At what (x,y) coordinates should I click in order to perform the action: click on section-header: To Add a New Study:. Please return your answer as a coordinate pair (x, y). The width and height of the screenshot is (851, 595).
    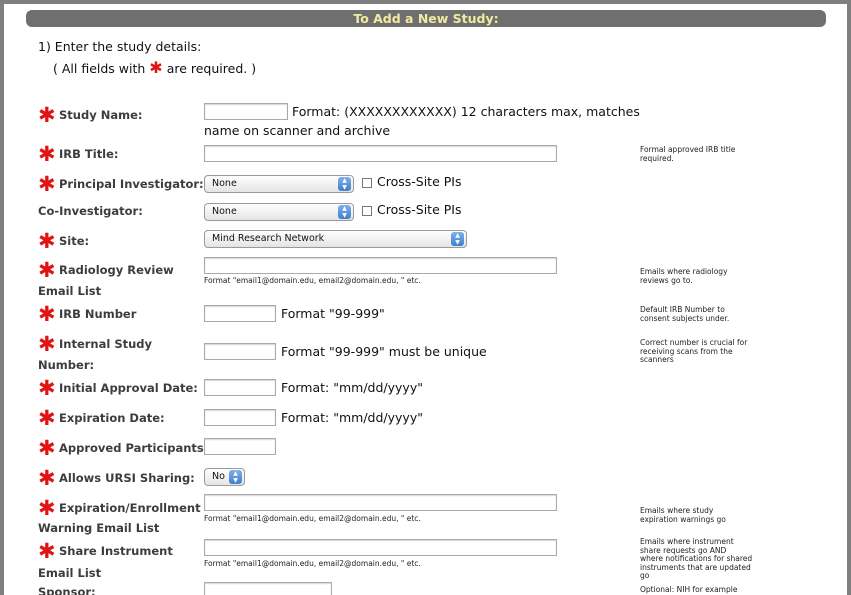
    Looking at the image, I should click on (426, 18).